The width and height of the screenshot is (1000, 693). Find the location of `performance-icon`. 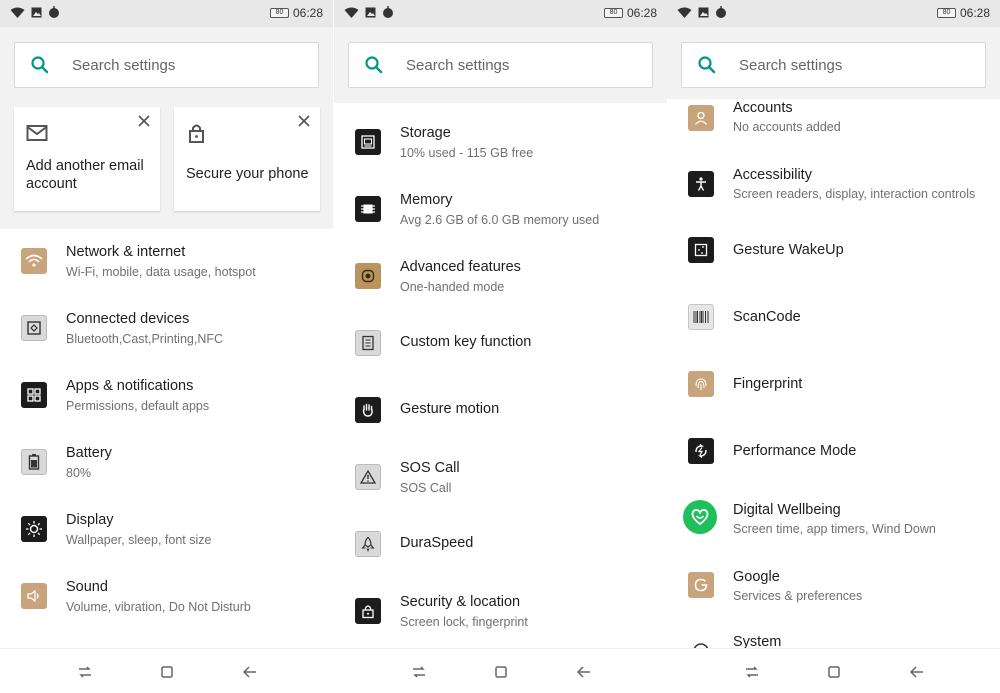

performance-icon is located at coordinates (701, 451).